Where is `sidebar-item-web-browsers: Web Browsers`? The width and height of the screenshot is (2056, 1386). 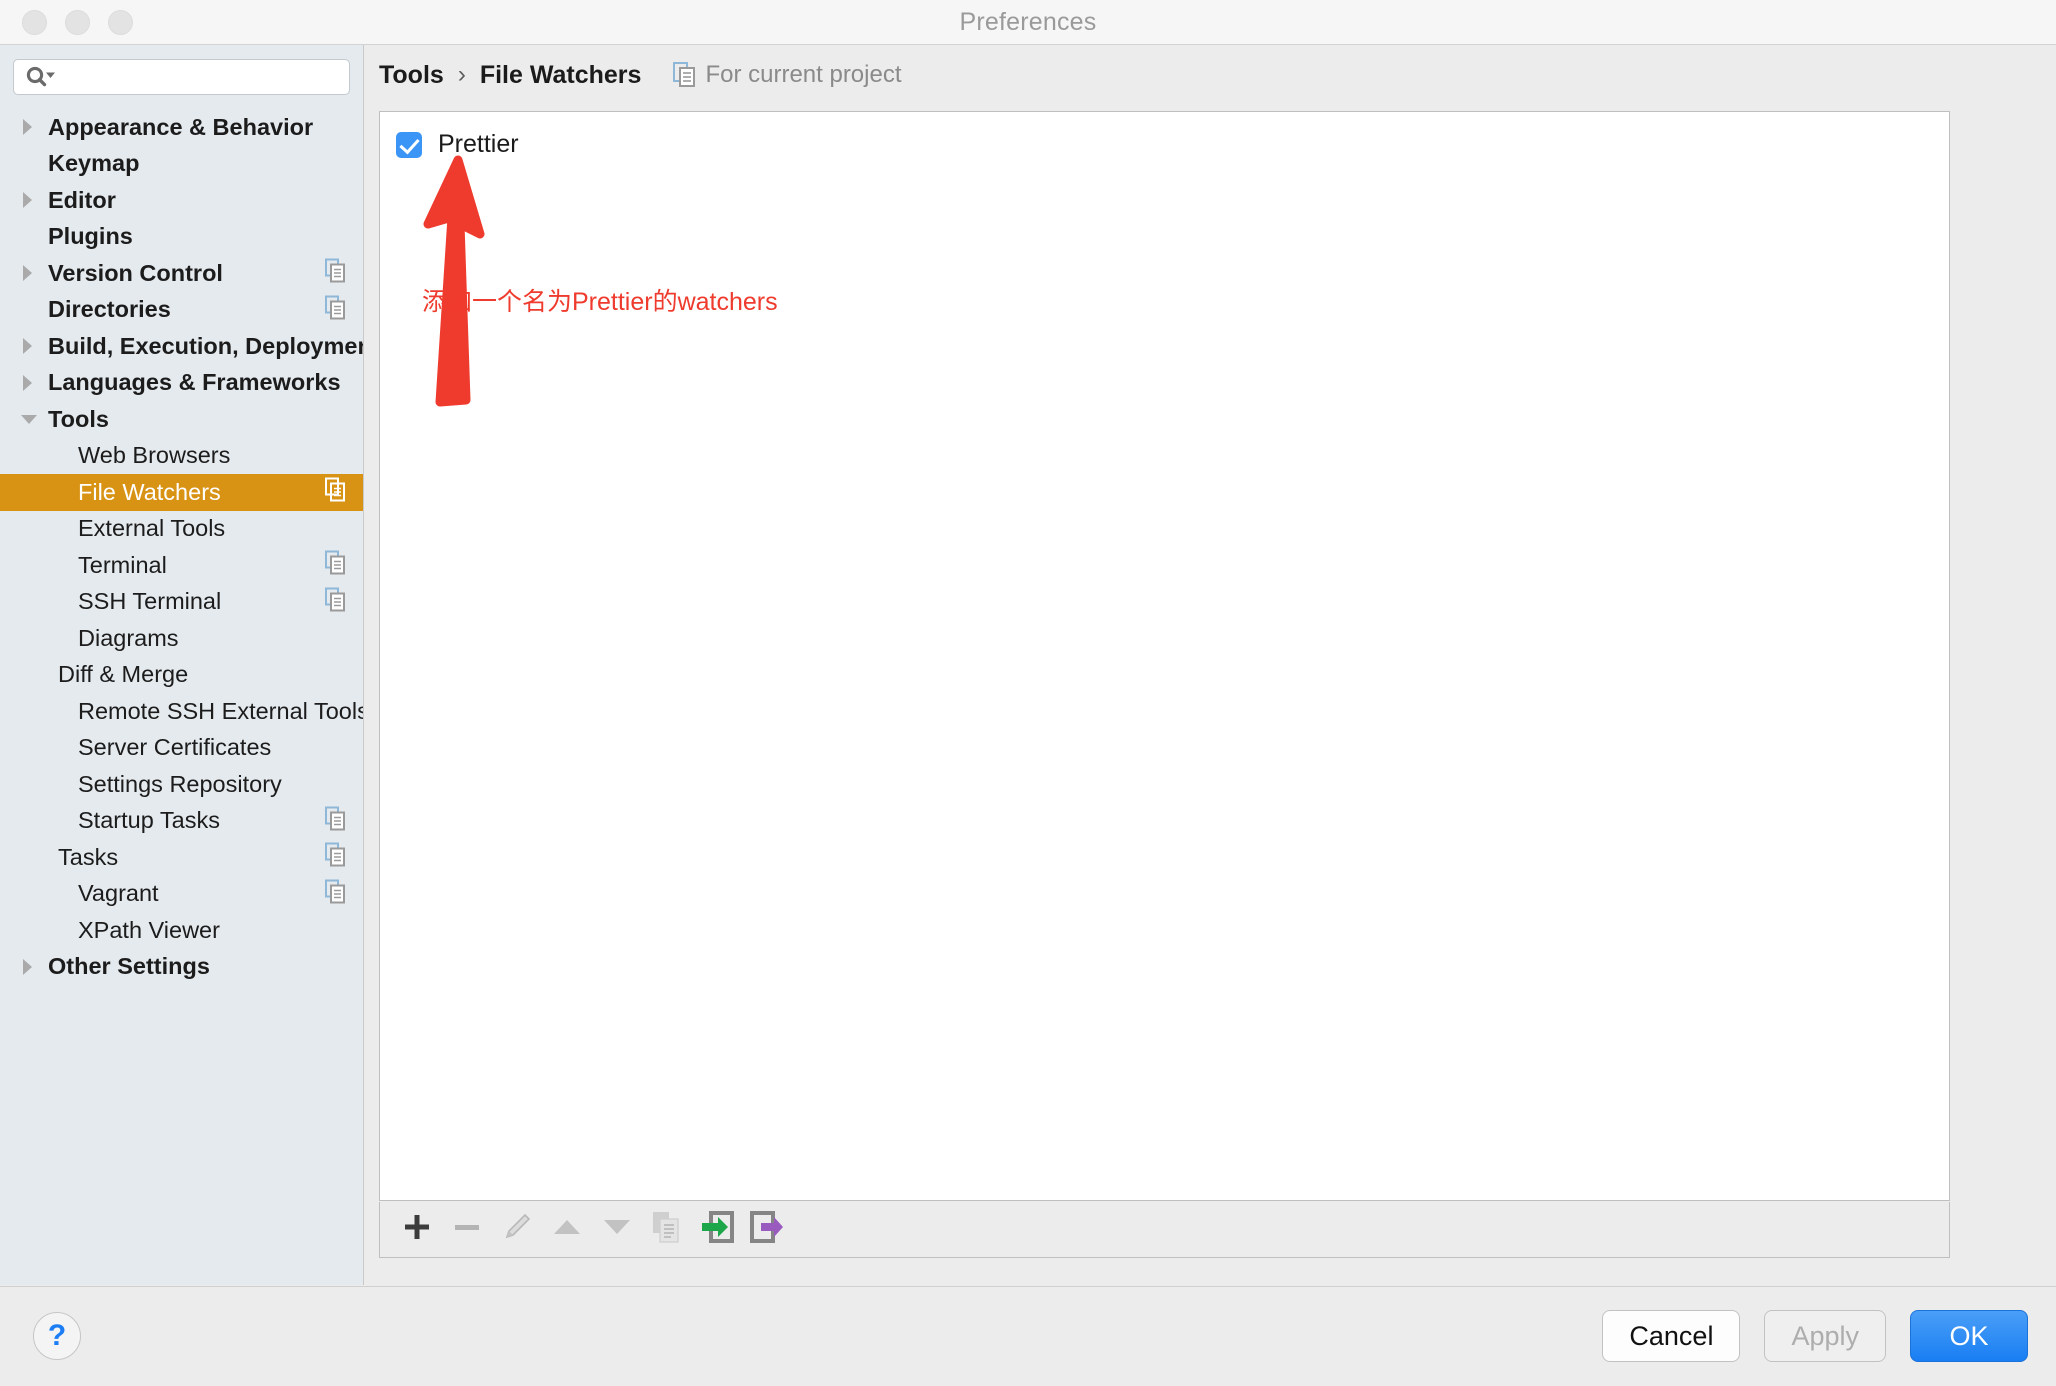 sidebar-item-web-browsers: Web Browsers is located at coordinates (181, 456).